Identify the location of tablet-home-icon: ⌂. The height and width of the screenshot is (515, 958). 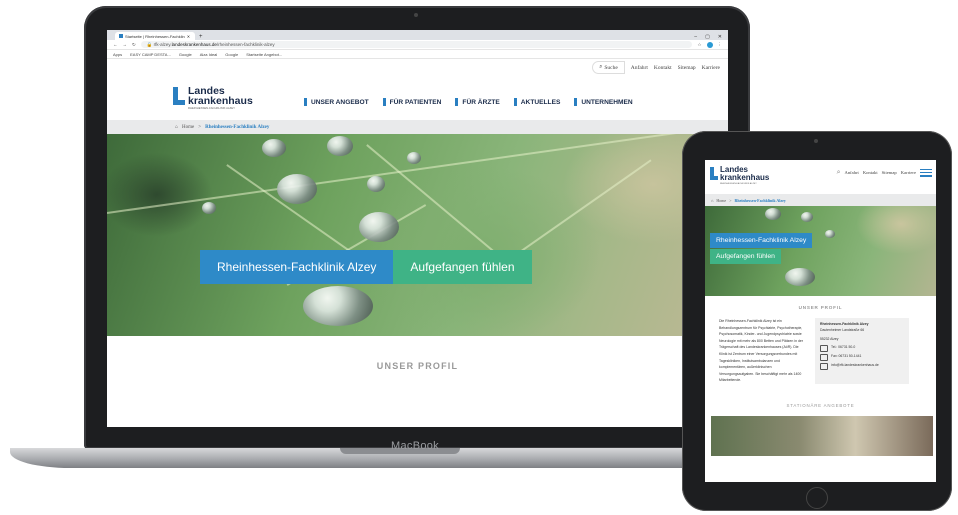
(712, 200).